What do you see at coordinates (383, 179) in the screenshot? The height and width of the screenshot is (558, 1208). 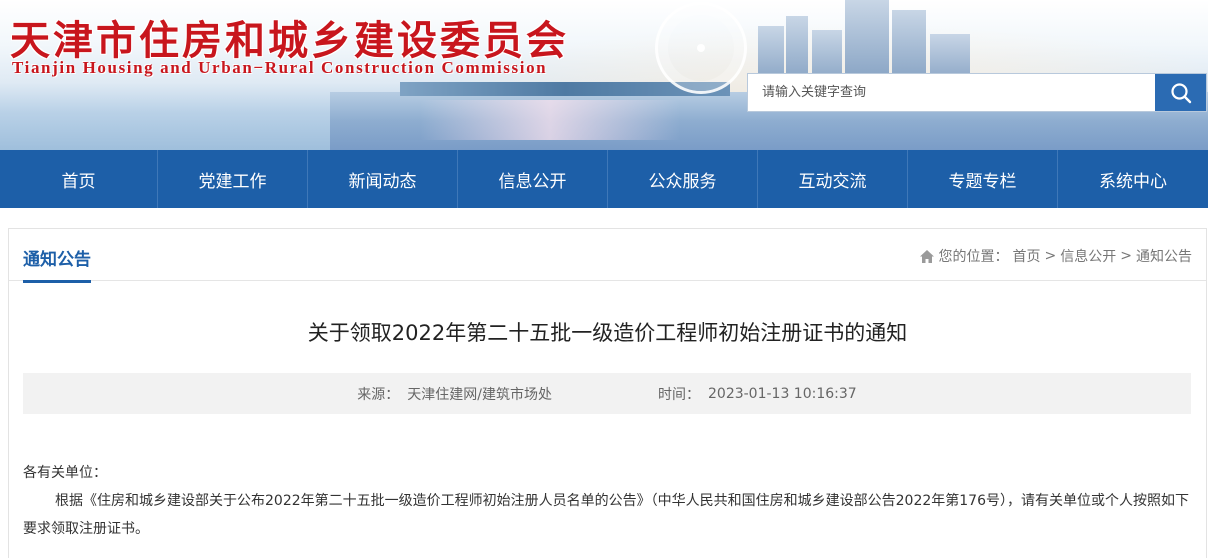 I see `nav-item-news: 新闻动态` at bounding box center [383, 179].